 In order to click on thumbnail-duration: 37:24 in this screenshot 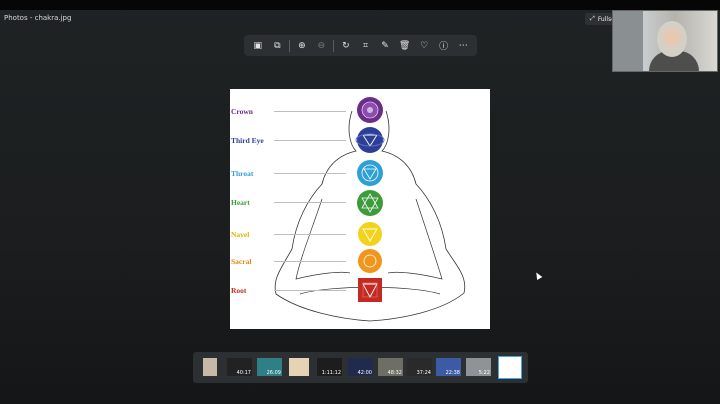, I will do `click(423, 373)`.